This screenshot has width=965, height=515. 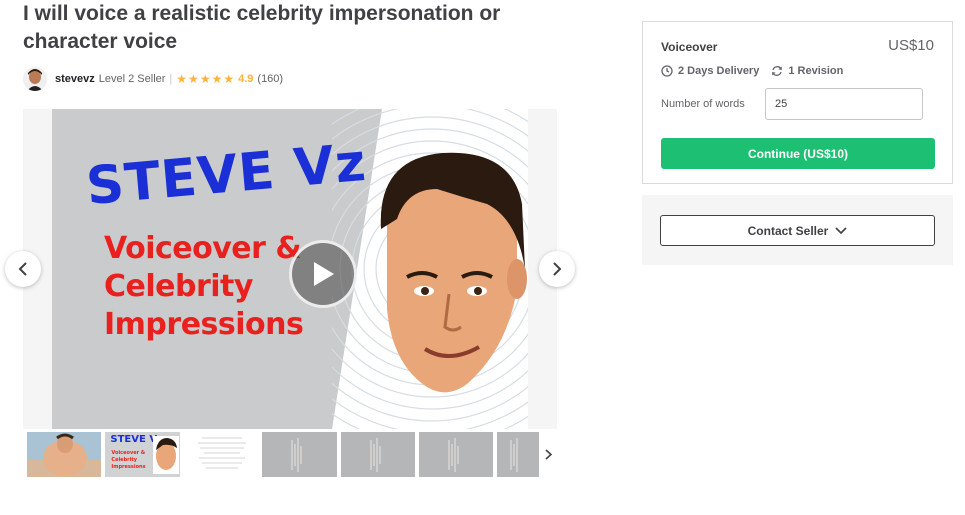 I want to click on slide-line-impressions: Impressions, so click(x=204, y=324).